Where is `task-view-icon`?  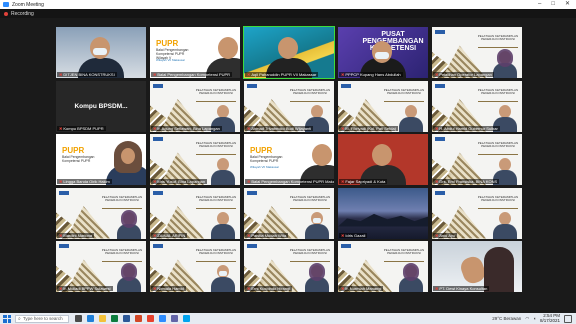 task-view-icon is located at coordinates (78, 318).